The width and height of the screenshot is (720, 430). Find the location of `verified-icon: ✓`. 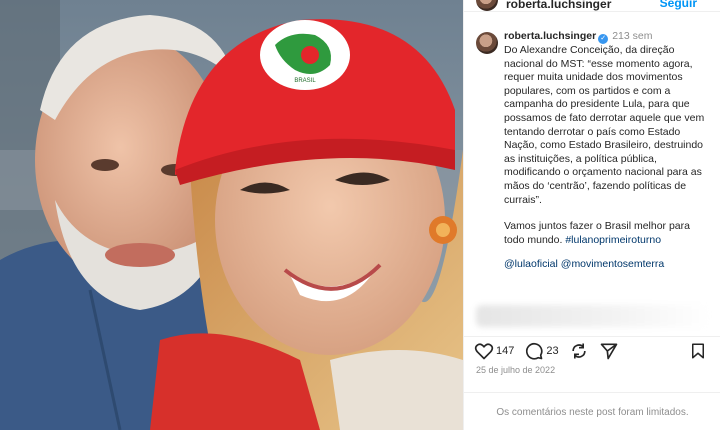

verified-icon: ✓ is located at coordinates (603, 39).